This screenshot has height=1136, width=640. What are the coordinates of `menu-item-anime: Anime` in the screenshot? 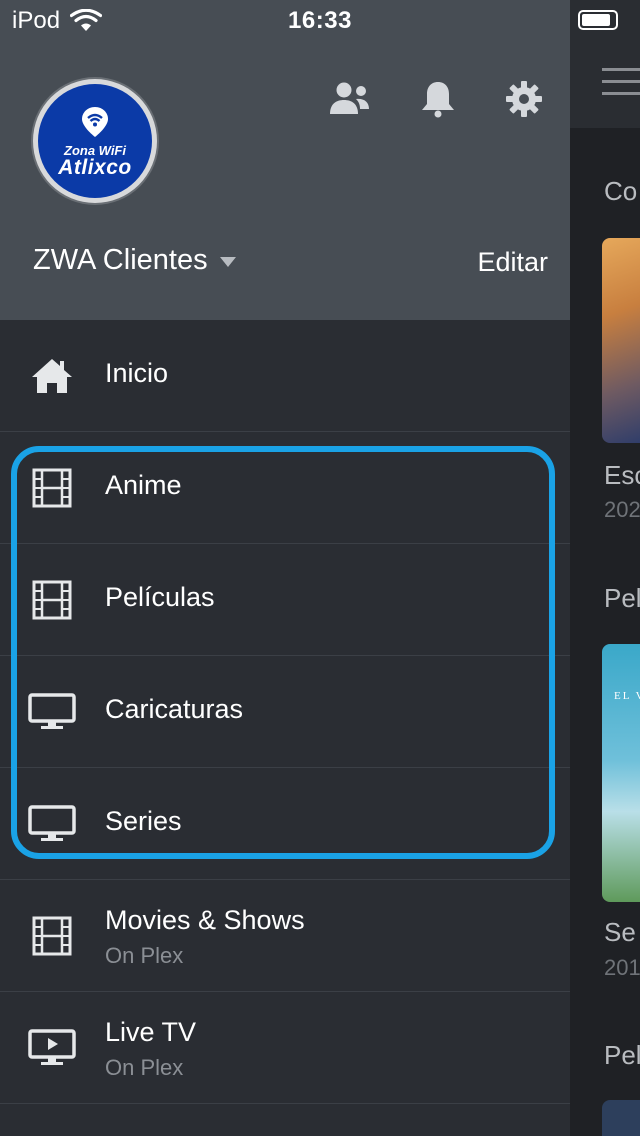 It's located at (285, 488).